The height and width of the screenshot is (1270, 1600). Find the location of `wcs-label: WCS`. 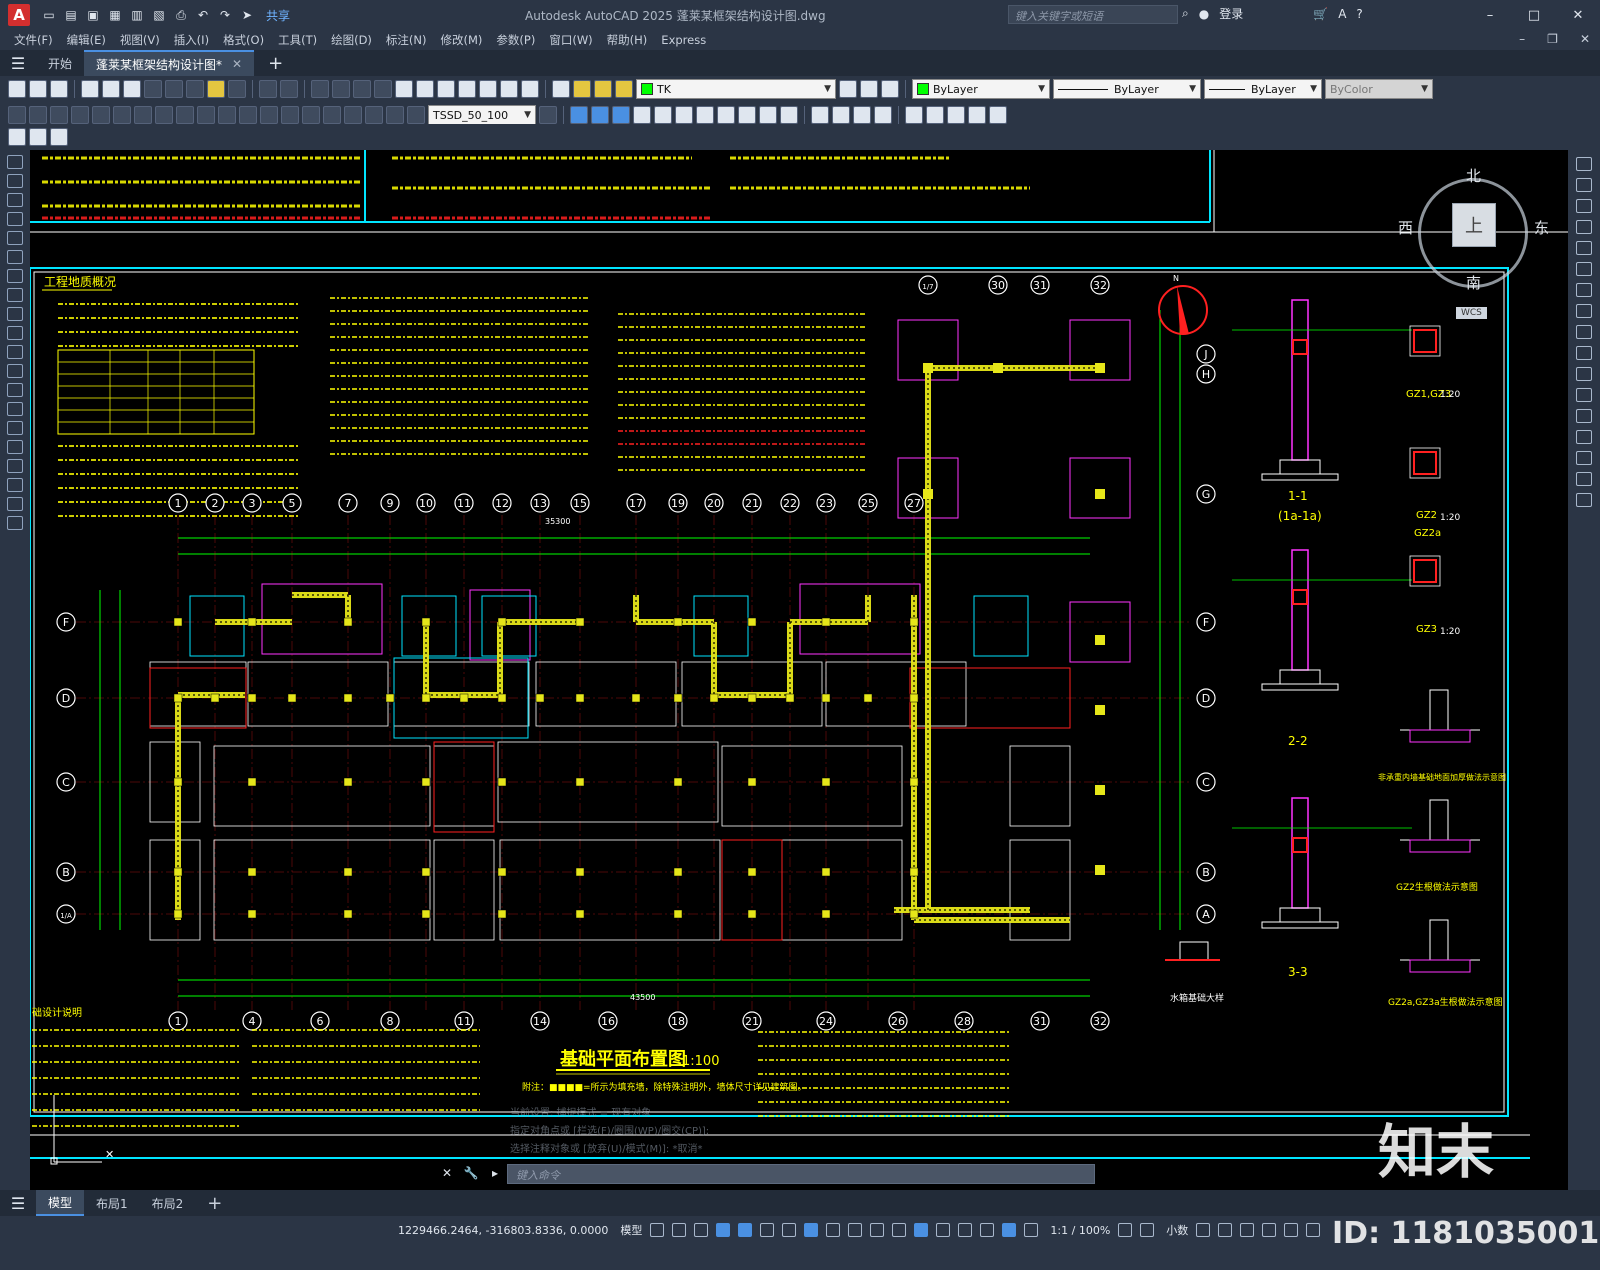

wcs-label: WCS is located at coordinates (1471, 313).